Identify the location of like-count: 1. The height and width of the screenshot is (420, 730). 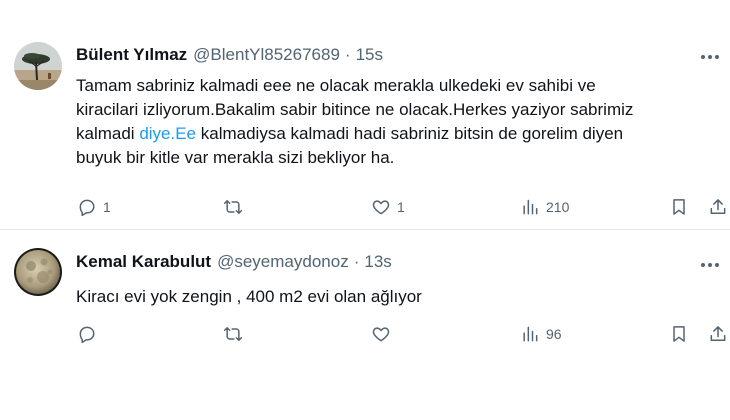
(401, 207).